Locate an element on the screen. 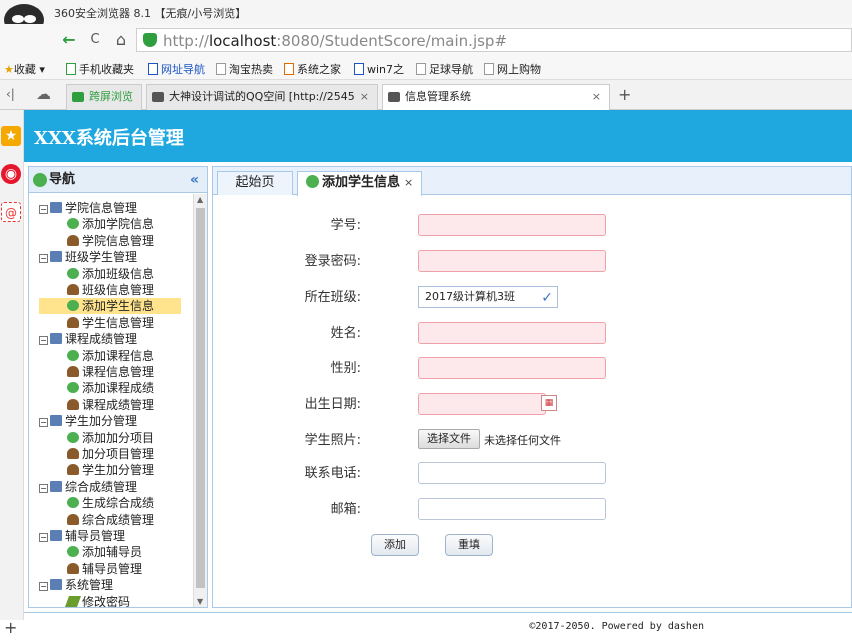  email-input is located at coordinates (512, 509).